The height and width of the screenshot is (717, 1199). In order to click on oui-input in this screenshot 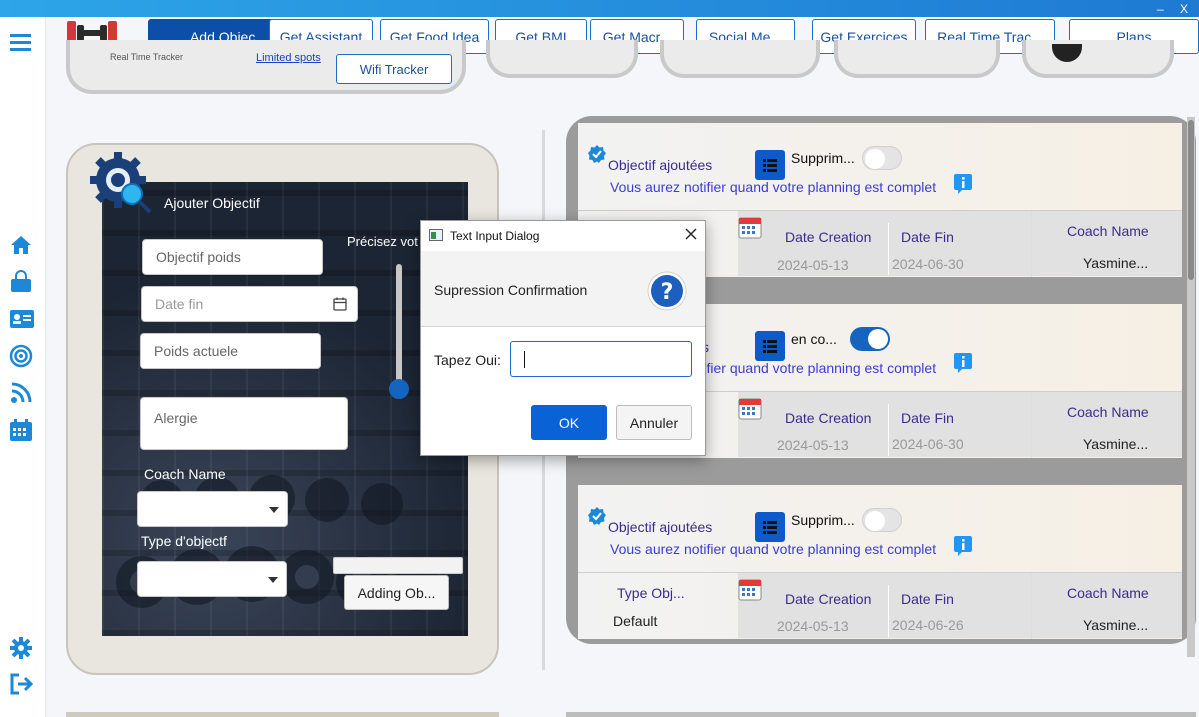, I will do `click(601, 359)`.